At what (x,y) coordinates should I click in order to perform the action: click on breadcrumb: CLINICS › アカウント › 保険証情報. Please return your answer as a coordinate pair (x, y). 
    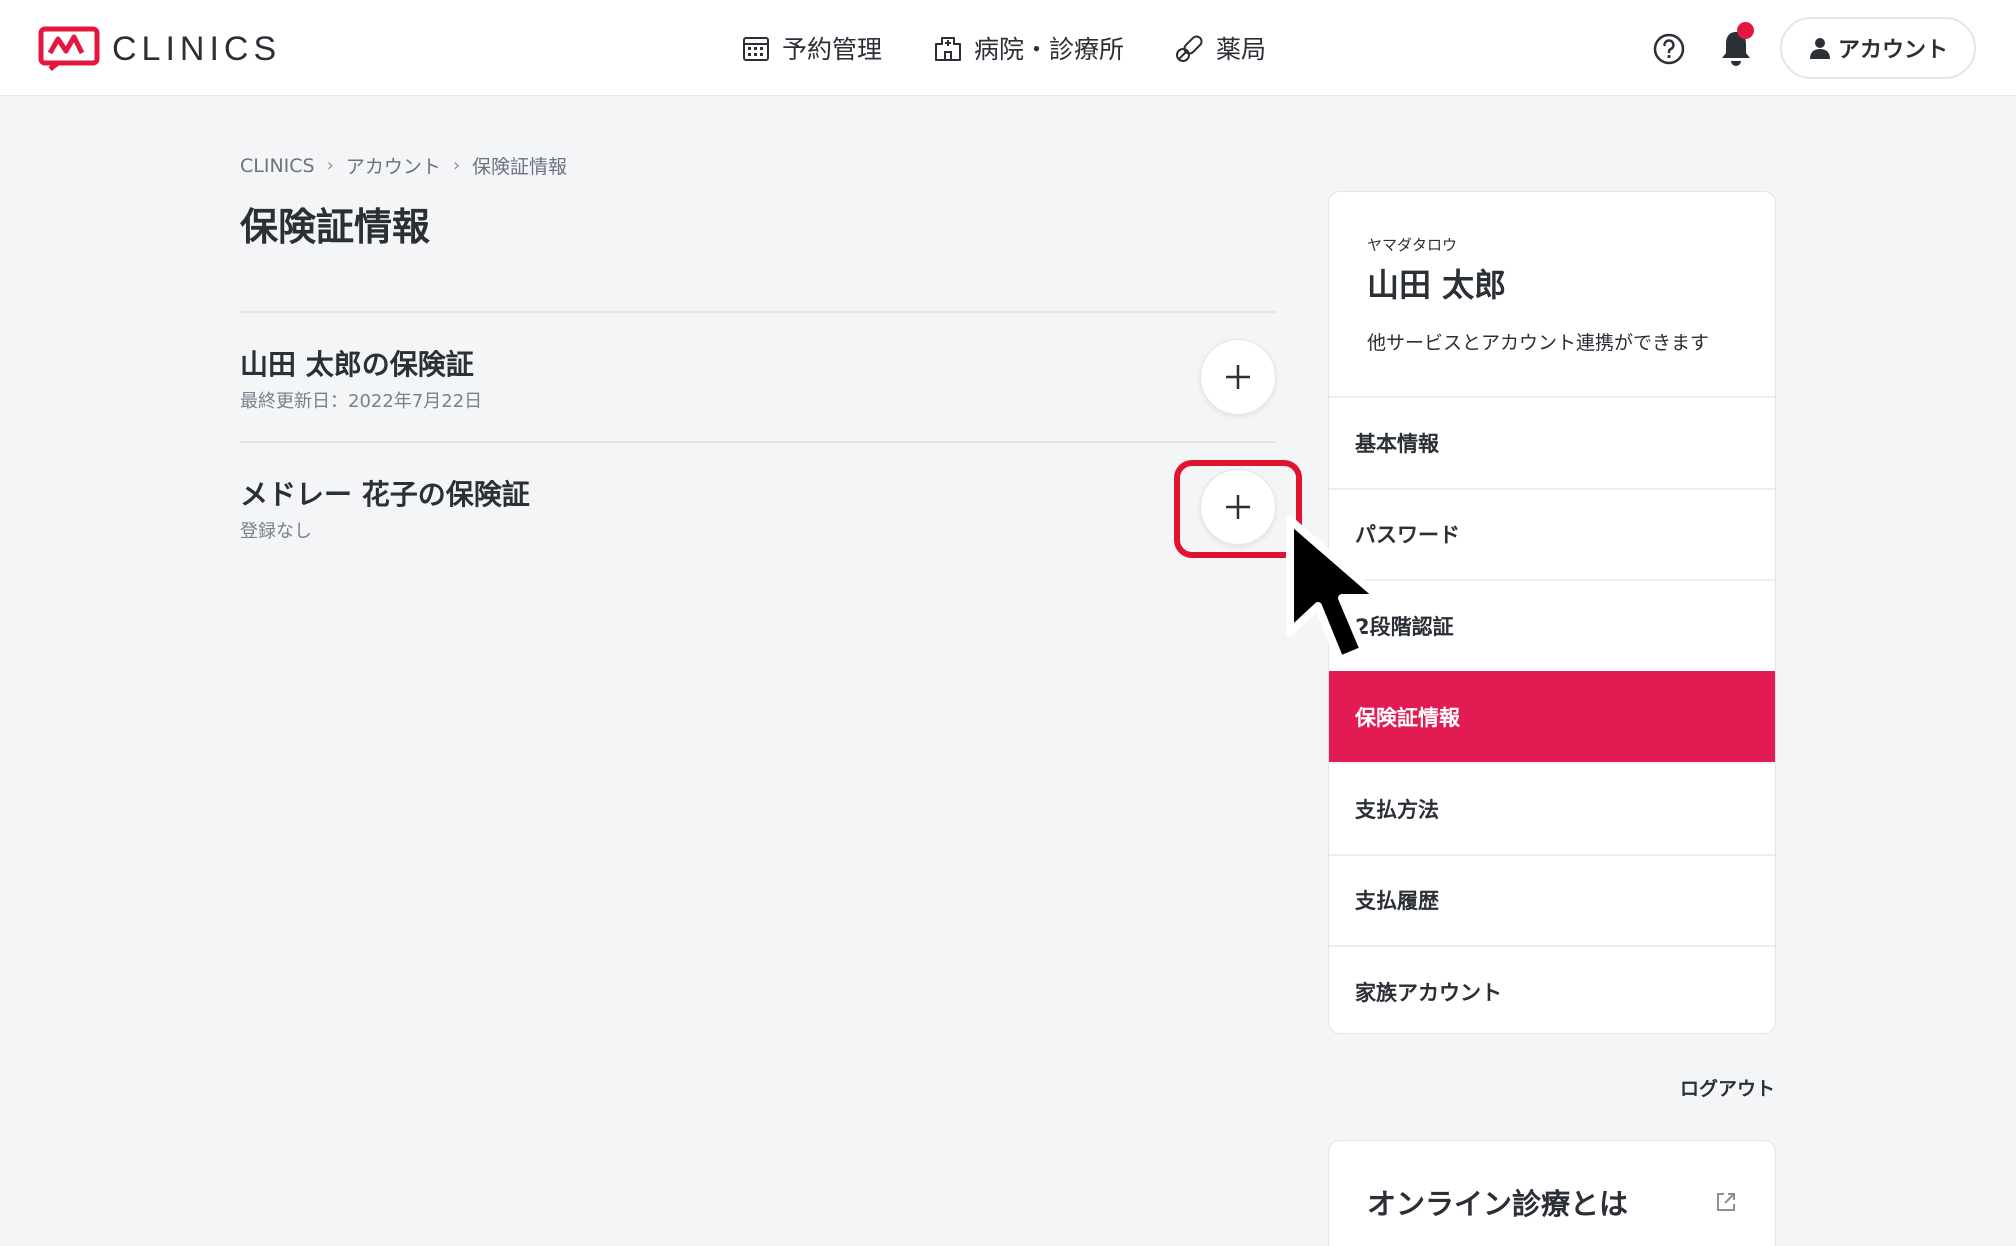
    Looking at the image, I should click on (403, 165).